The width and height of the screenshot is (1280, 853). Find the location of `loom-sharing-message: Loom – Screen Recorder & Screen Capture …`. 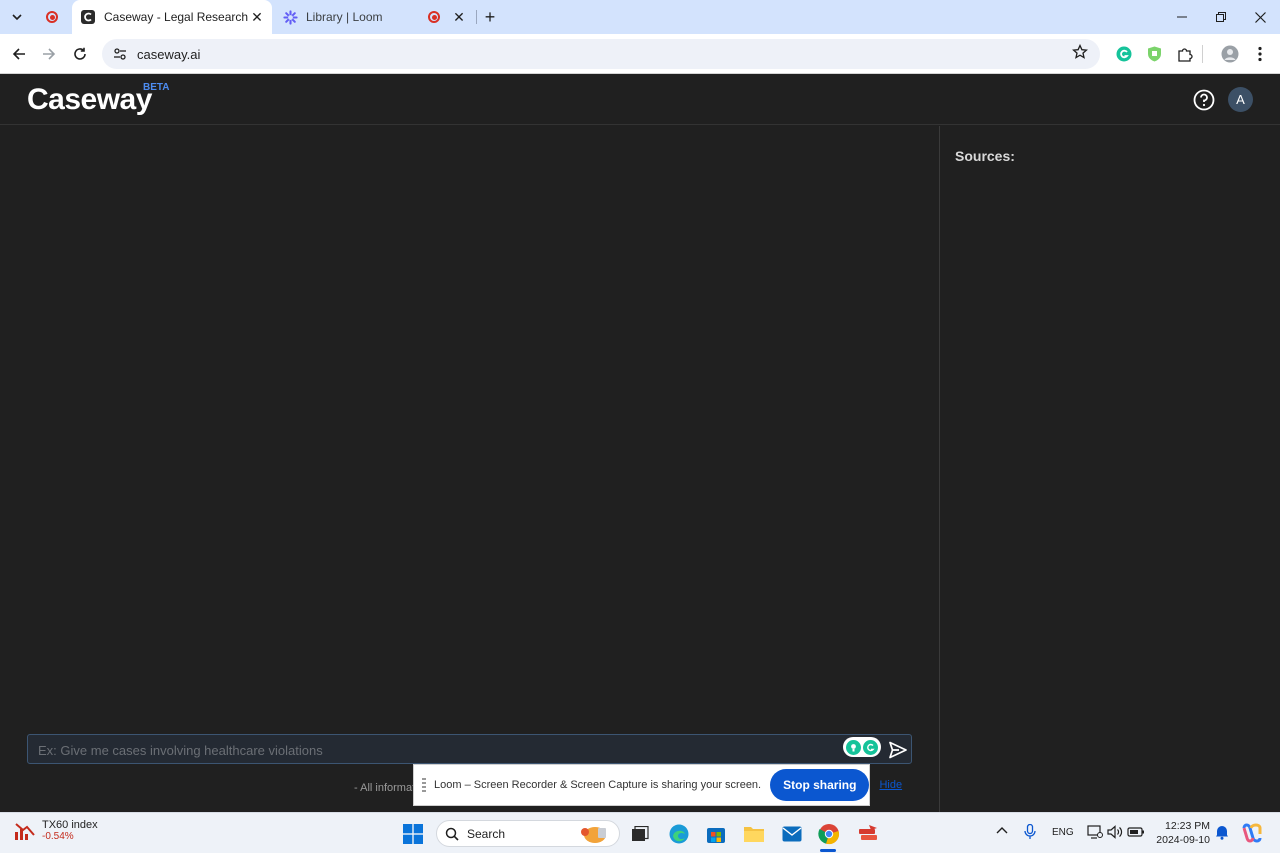

loom-sharing-message: Loom – Screen Recorder & Screen Capture … is located at coordinates (598, 785).